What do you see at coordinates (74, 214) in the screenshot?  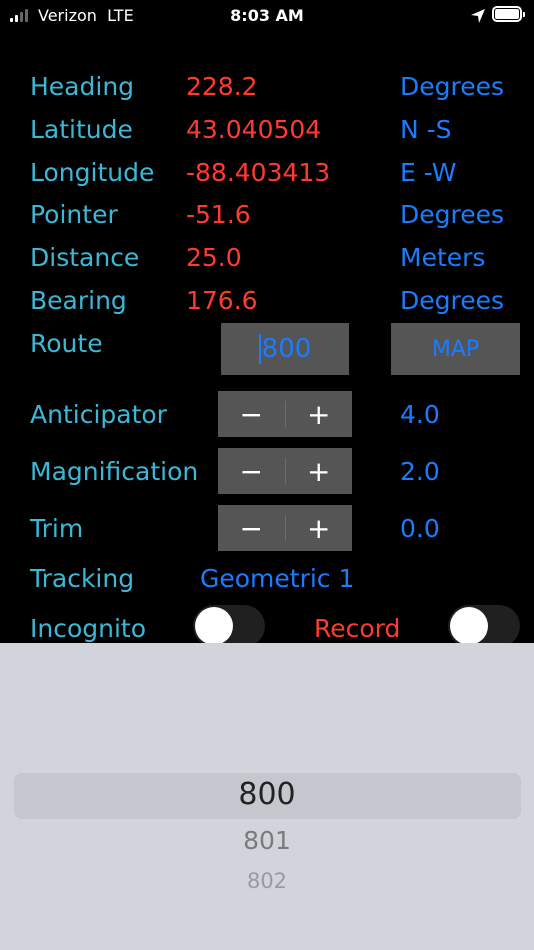 I see `pointer-label: Pointer` at bounding box center [74, 214].